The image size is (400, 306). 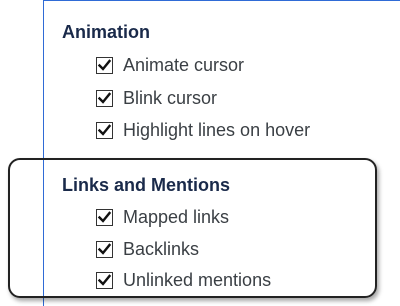 What do you see at coordinates (146, 185) in the screenshot?
I see `links-mentions-heading: Links and Mentions` at bounding box center [146, 185].